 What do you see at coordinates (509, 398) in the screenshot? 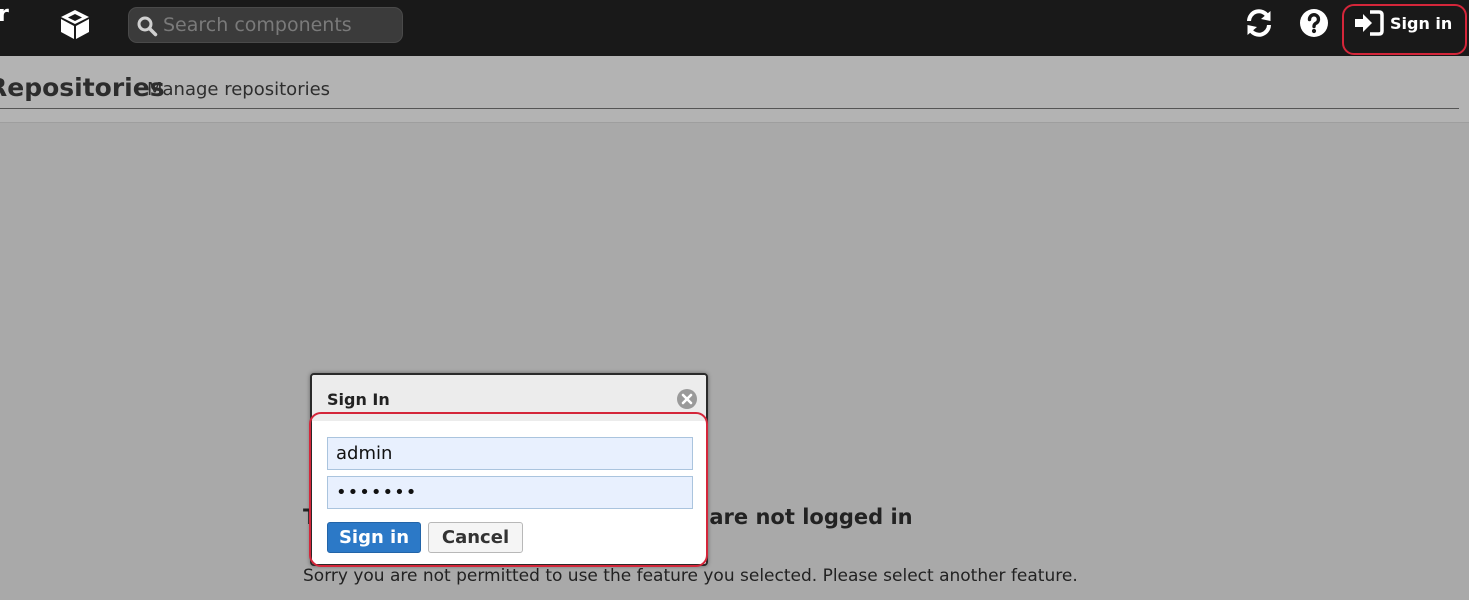
I see `dialog-titlebar: Sign In` at bounding box center [509, 398].